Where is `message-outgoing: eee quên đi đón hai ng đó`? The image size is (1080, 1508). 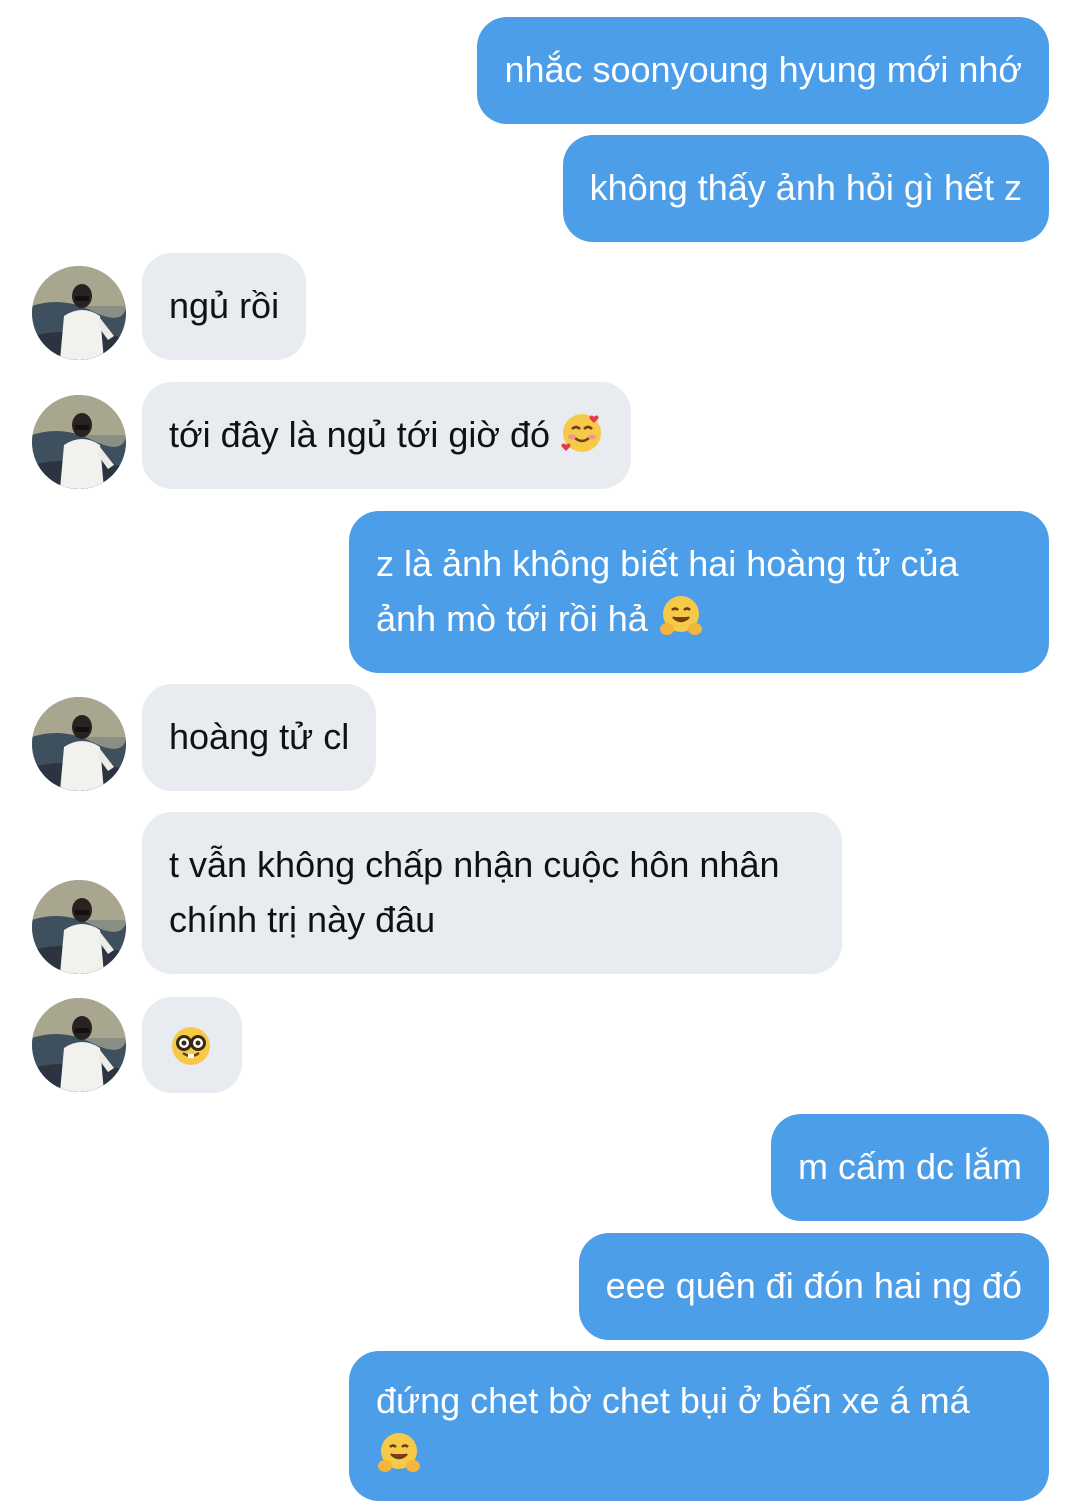 message-outgoing: eee quên đi đón hai ng đó is located at coordinates (813, 1286).